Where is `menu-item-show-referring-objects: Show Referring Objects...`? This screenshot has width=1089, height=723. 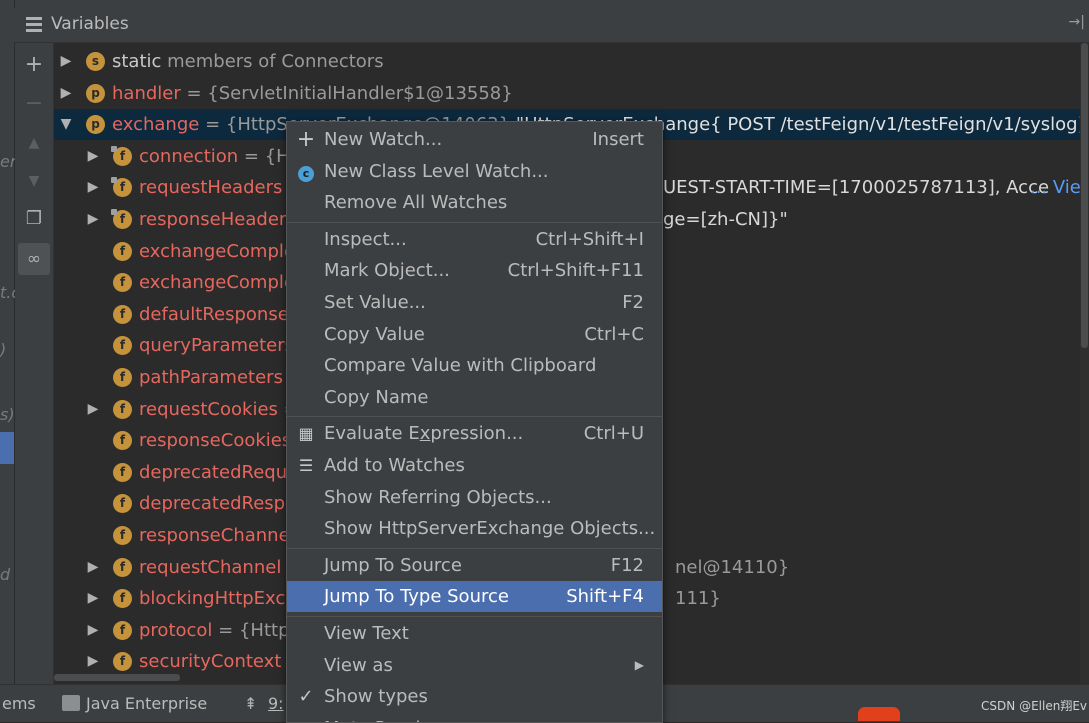
menu-item-show-referring-objects: Show Referring Objects... is located at coordinates (474, 497).